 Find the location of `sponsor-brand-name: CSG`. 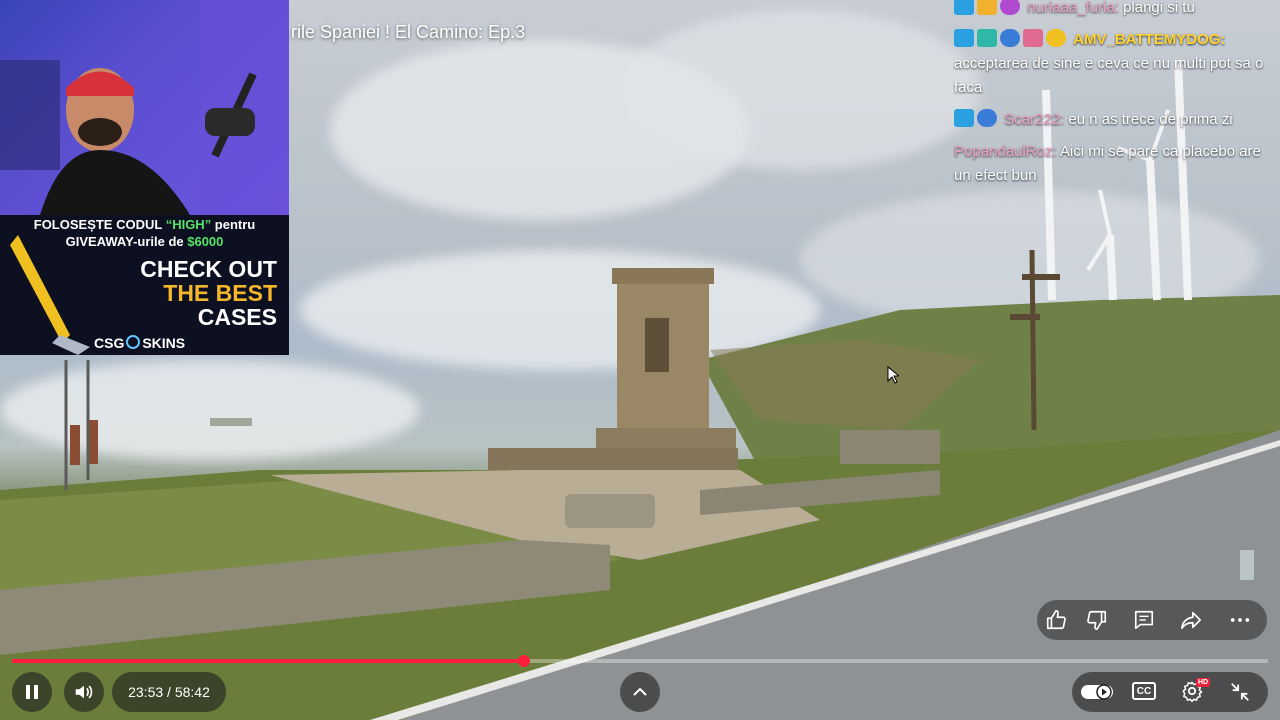

sponsor-brand-name: CSG is located at coordinates (109, 343).